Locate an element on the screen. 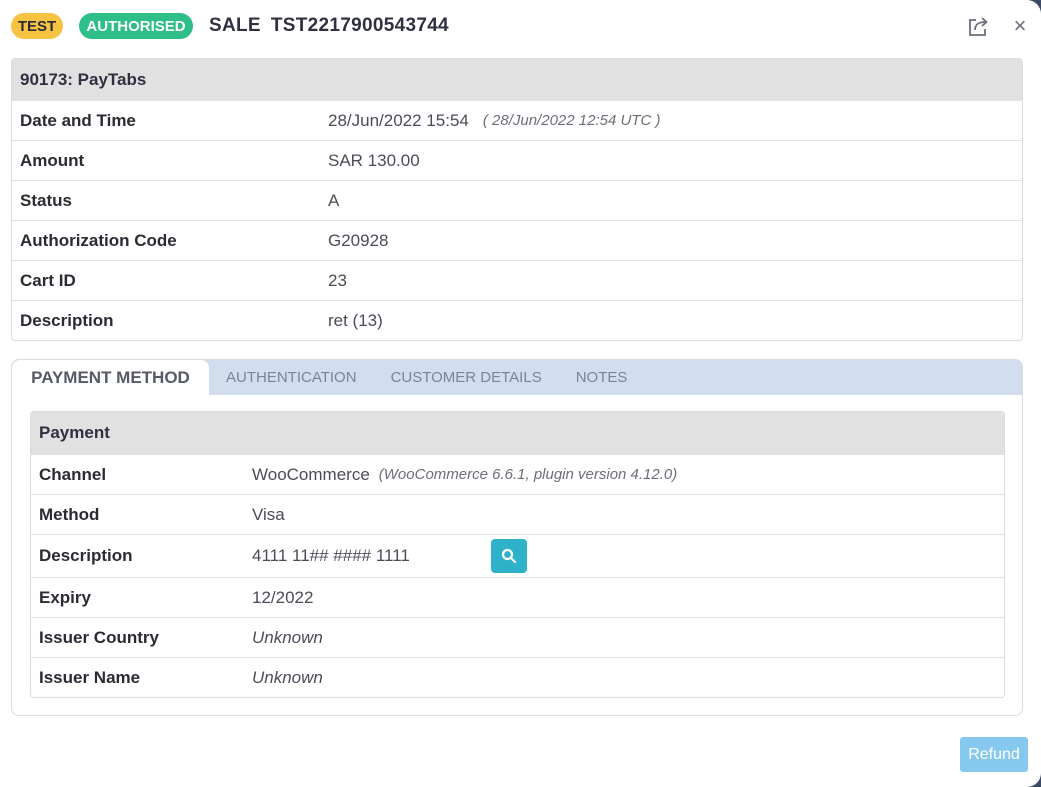  channel-value: WooCommerce is located at coordinates (311, 474).